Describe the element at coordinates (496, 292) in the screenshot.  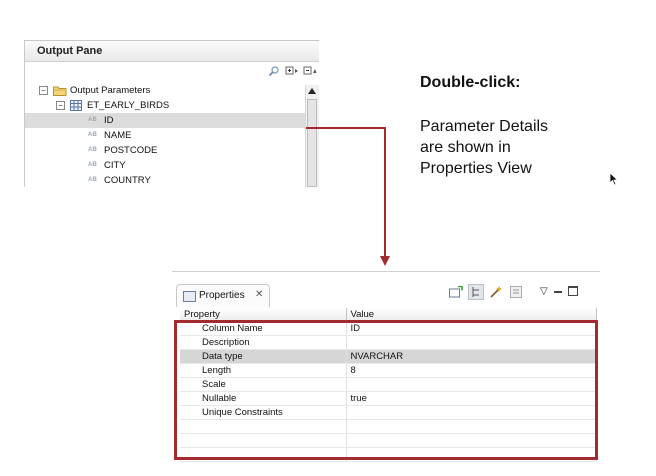
I see `show-advanced-icon` at that location.